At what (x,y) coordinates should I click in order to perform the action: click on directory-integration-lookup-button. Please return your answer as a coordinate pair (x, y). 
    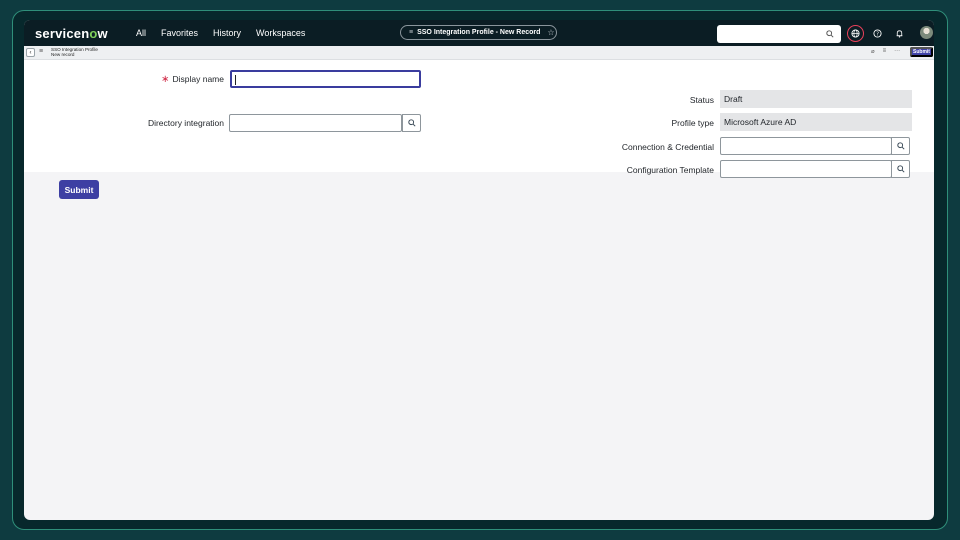
    Looking at the image, I should click on (411, 123).